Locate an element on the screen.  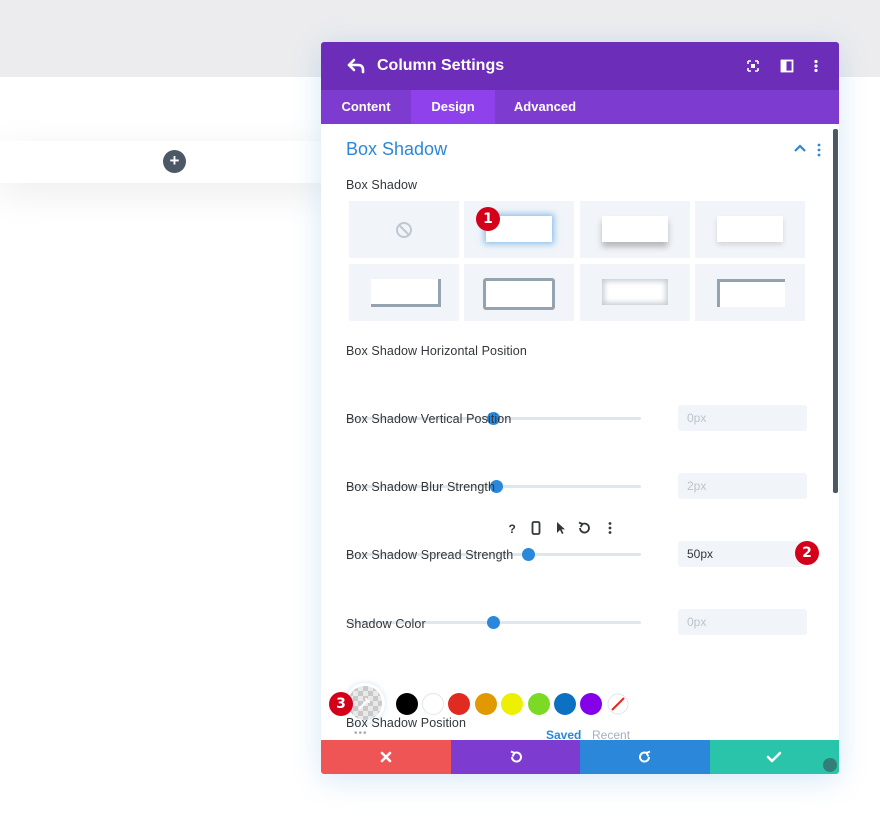
preset-top-left-box is located at coordinates (751, 293).